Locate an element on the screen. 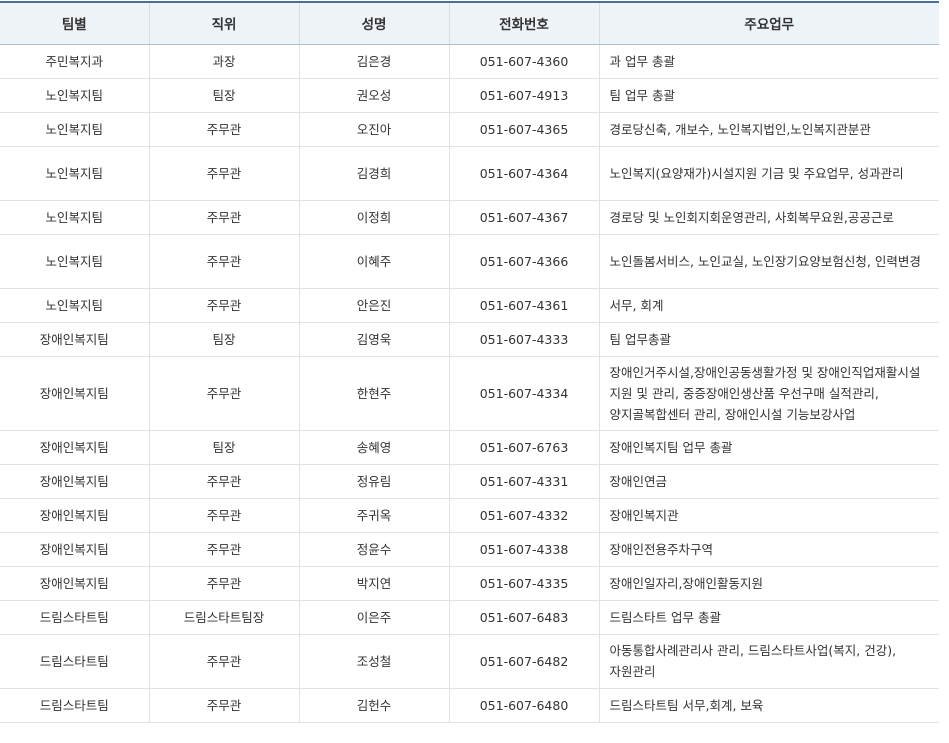  table-row: 장애인복지팀 팀장 송혜영 051-607-6763 장애인복지팀 업무 총괄 is located at coordinates (469, 447).